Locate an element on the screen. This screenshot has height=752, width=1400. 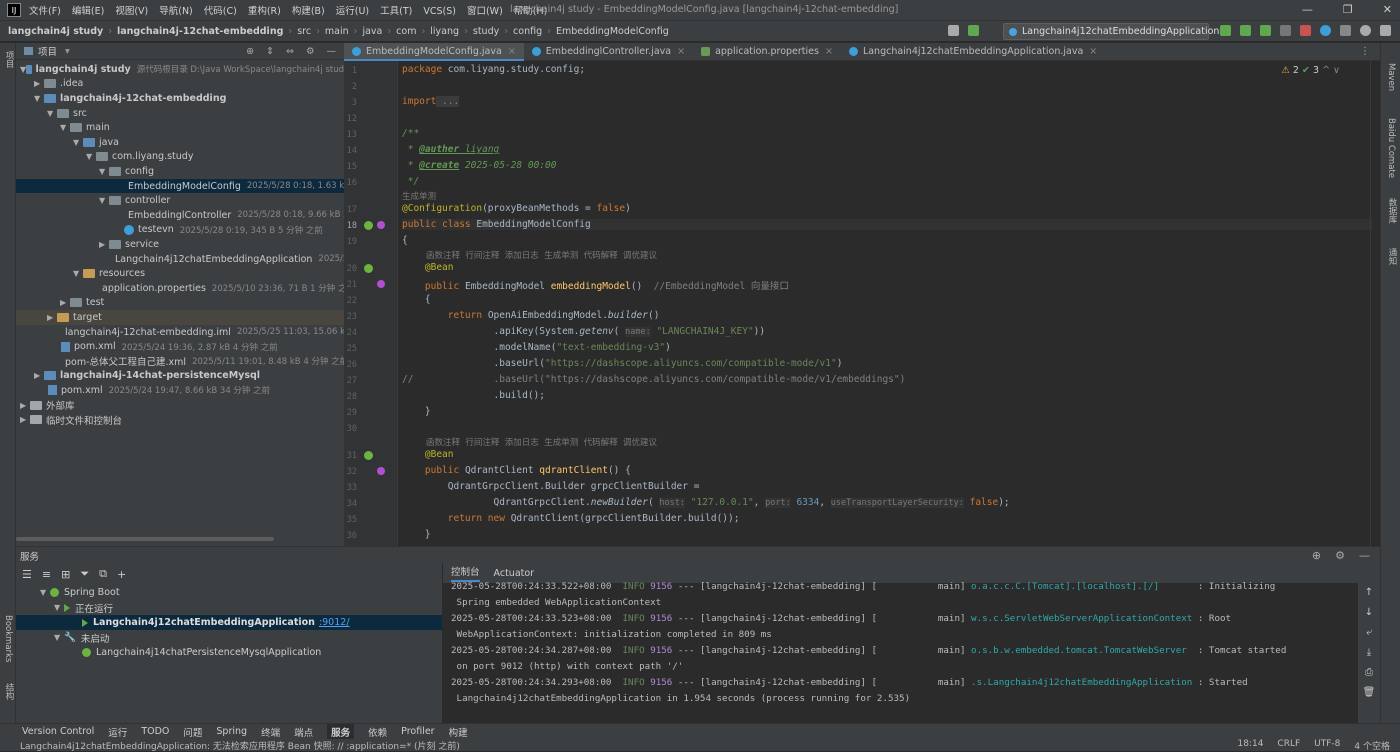
plugin-icon is located at coordinates (1325, 30).